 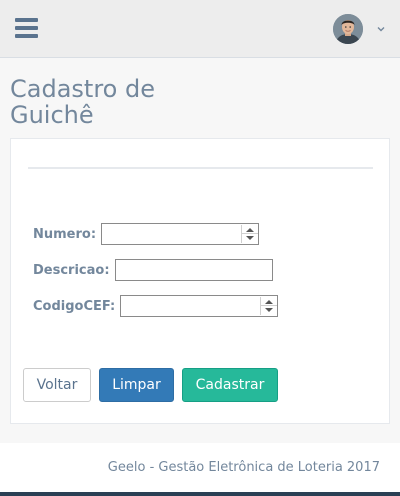 What do you see at coordinates (57, 385) in the screenshot?
I see `voltar-button: Voltar` at bounding box center [57, 385].